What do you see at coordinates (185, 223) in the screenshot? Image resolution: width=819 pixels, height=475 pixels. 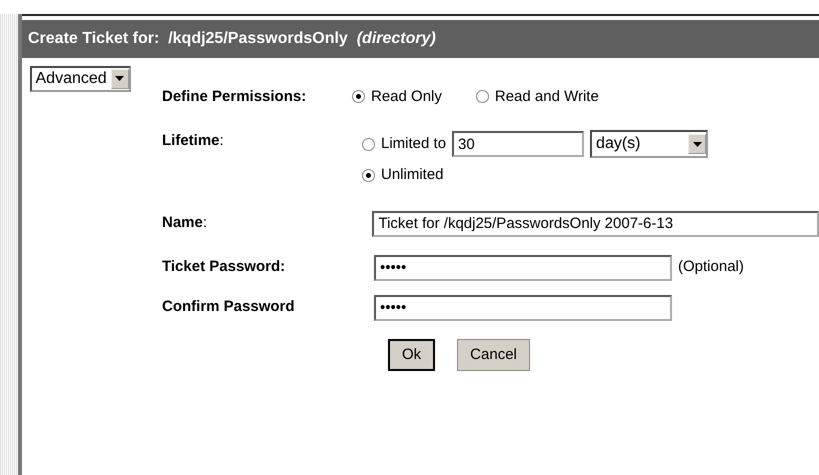 I see `field-label: Name:` at bounding box center [185, 223].